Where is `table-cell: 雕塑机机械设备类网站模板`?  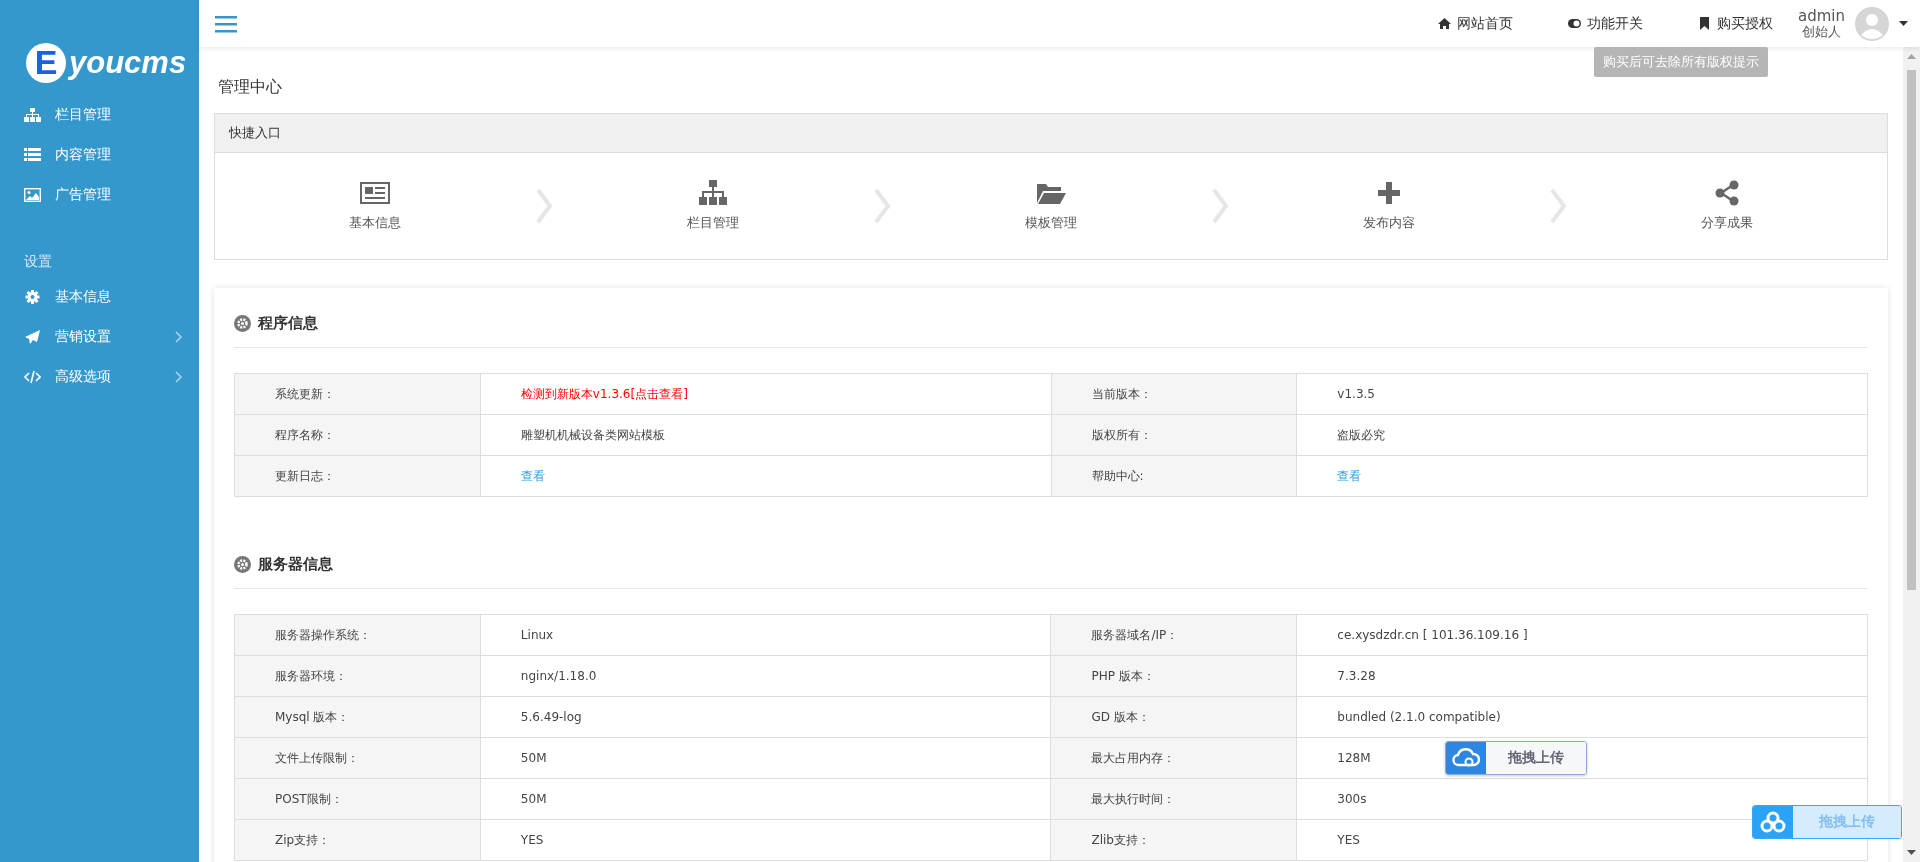
table-cell: 雕塑机机械设备类网站模板 is located at coordinates (765, 435).